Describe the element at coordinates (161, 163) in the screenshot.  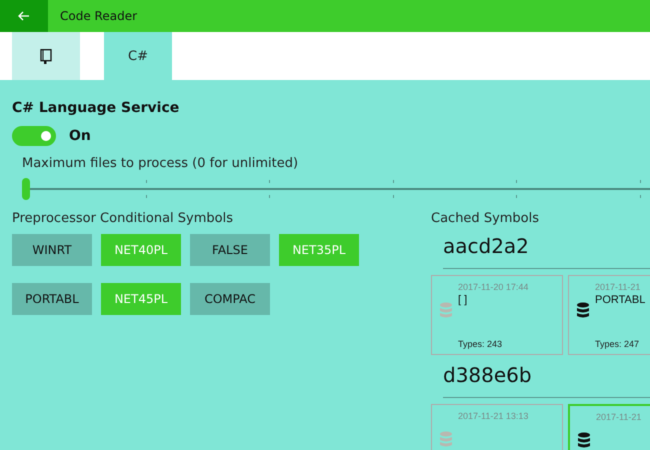
I see `slider-label: Maximum files to process (0 for unlimited)` at that location.